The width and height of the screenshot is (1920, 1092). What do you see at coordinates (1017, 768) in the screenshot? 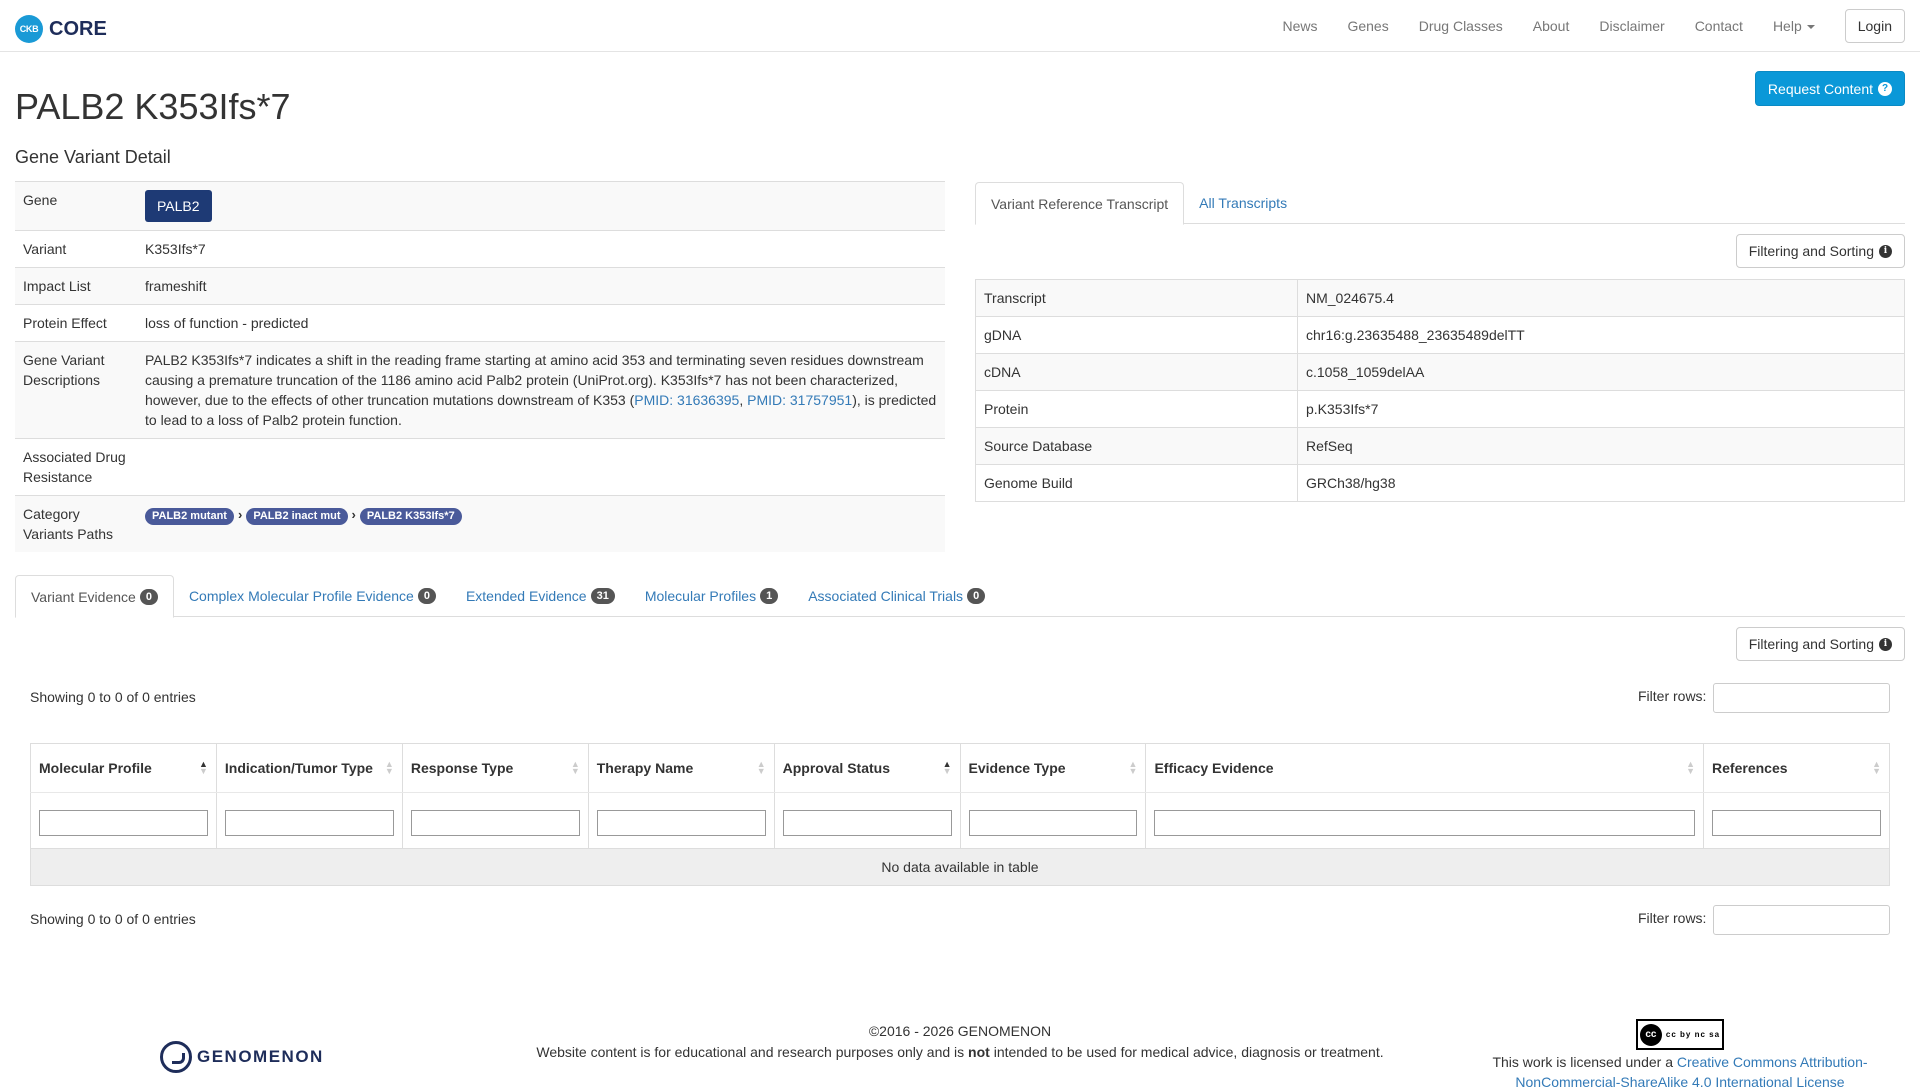
I see `column-header: Evidence Type` at bounding box center [1017, 768].